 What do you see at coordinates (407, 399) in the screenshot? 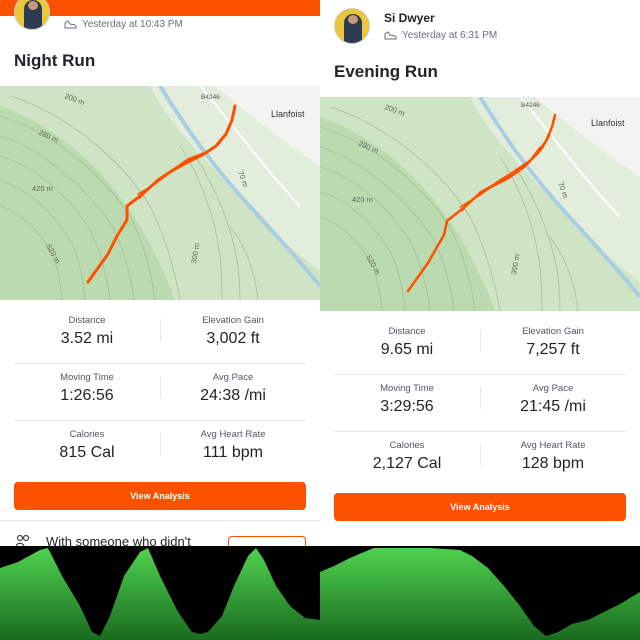
I see `stat-moving-time: Moving Time 3:29:56` at bounding box center [407, 399].